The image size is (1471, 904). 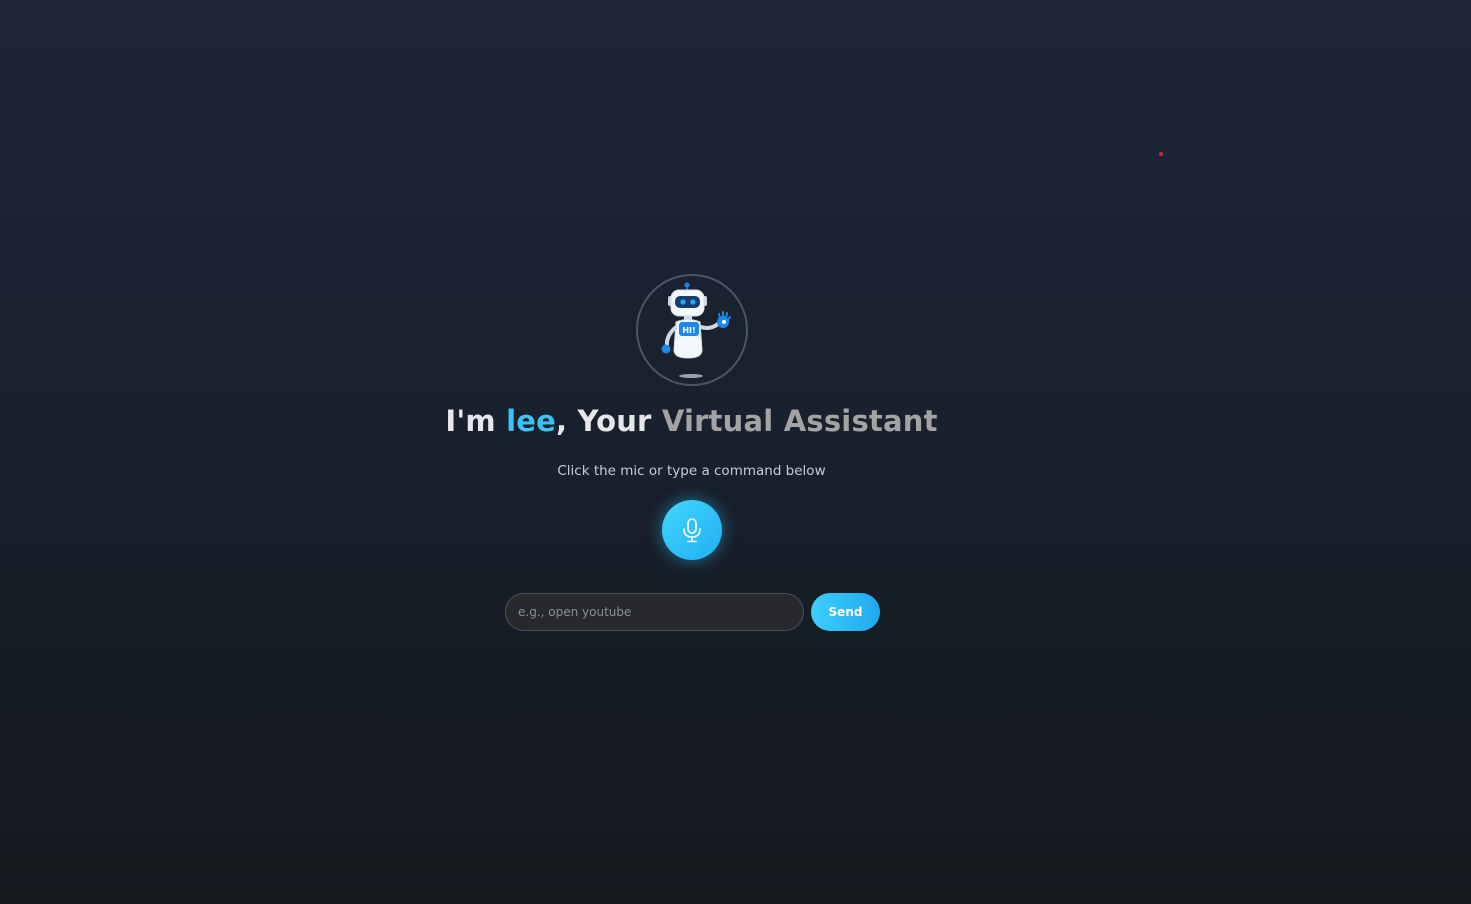 I want to click on robot-waving-icon: HI!, so click(x=696, y=330).